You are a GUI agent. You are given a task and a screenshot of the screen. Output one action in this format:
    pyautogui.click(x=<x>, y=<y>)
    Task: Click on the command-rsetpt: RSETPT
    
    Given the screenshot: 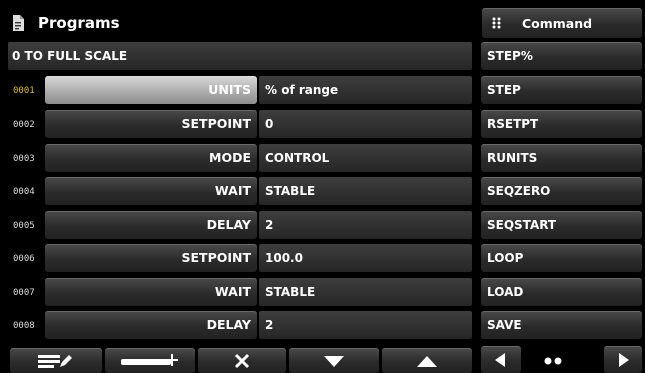 What is the action you would take?
    pyautogui.click(x=561, y=124)
    